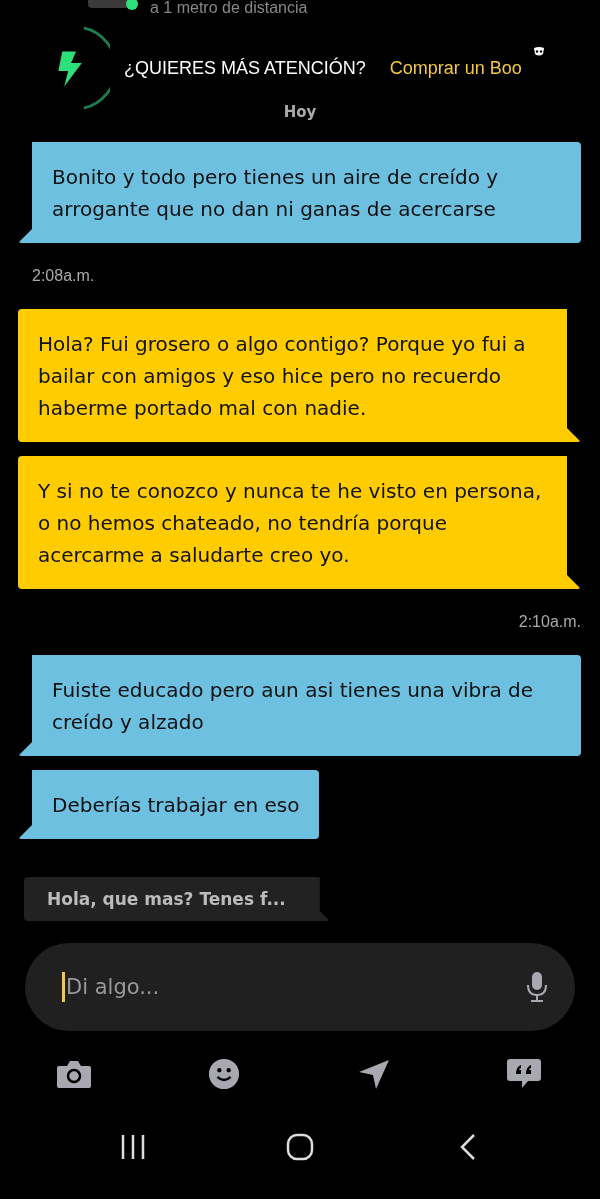 The height and width of the screenshot is (1199, 600). What do you see at coordinates (63, 987) in the screenshot?
I see `text-cursor` at bounding box center [63, 987].